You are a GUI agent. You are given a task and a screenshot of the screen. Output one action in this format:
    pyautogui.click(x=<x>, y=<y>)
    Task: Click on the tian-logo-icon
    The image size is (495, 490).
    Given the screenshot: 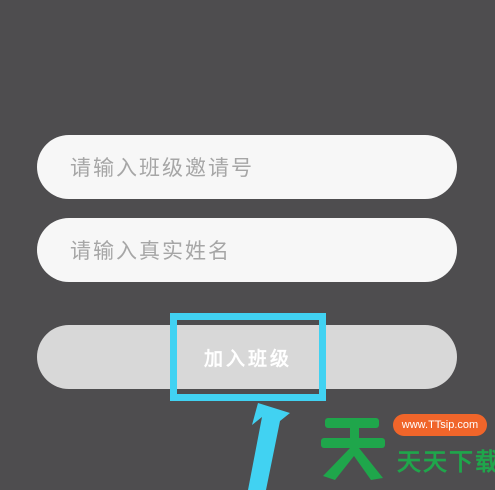 What is the action you would take?
    pyautogui.click(x=353, y=449)
    